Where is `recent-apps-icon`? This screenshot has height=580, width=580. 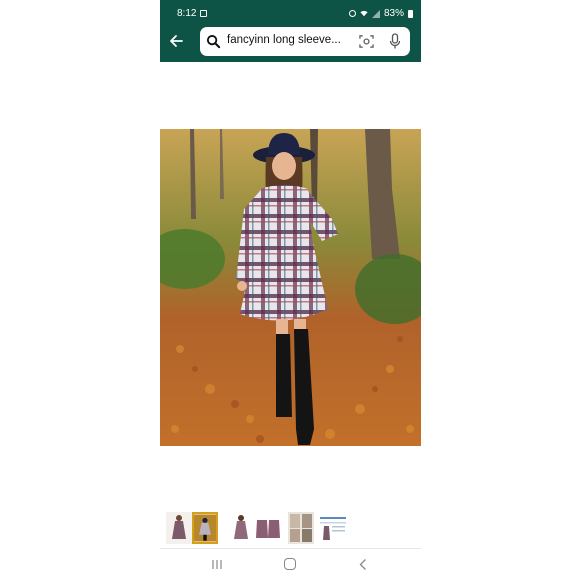
recent-apps-icon is located at coordinates (217, 564).